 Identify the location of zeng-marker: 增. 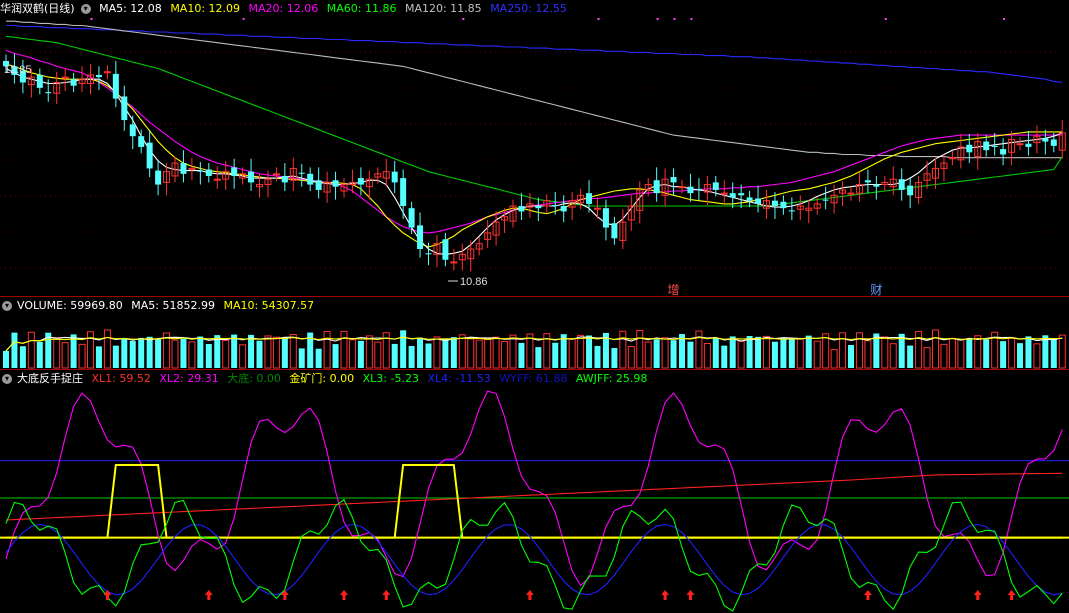
(674, 290).